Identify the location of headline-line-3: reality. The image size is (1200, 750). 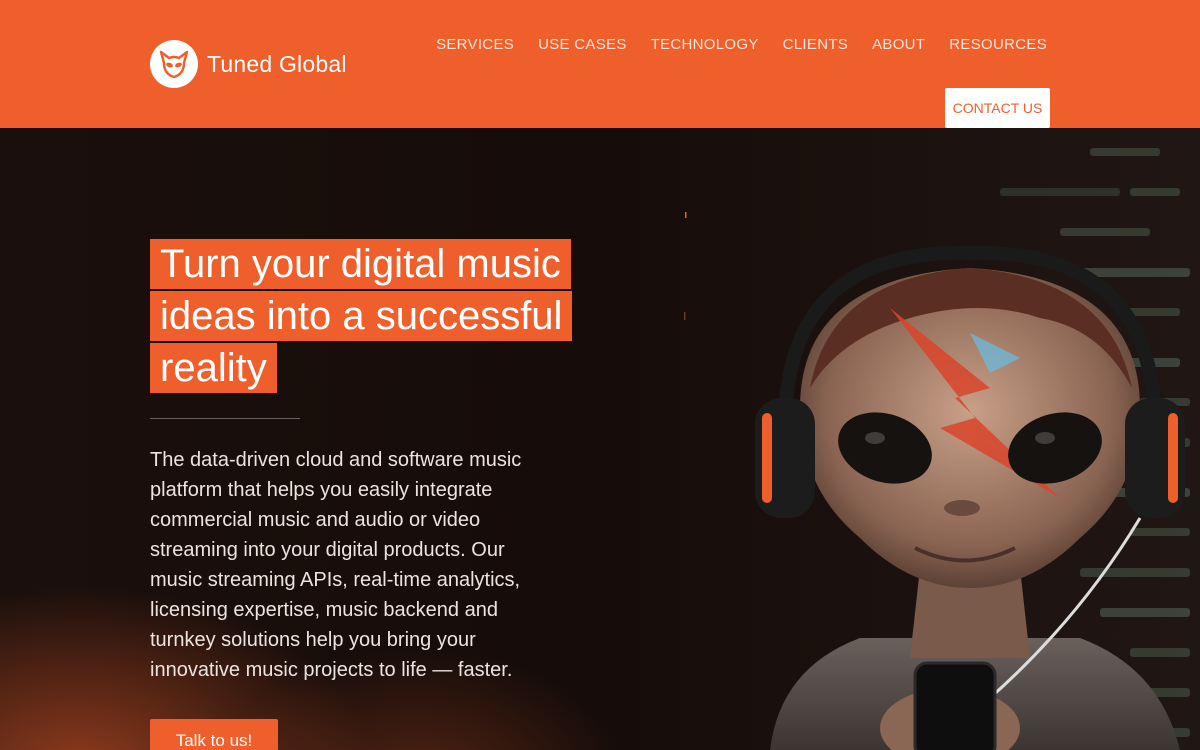
(213, 368).